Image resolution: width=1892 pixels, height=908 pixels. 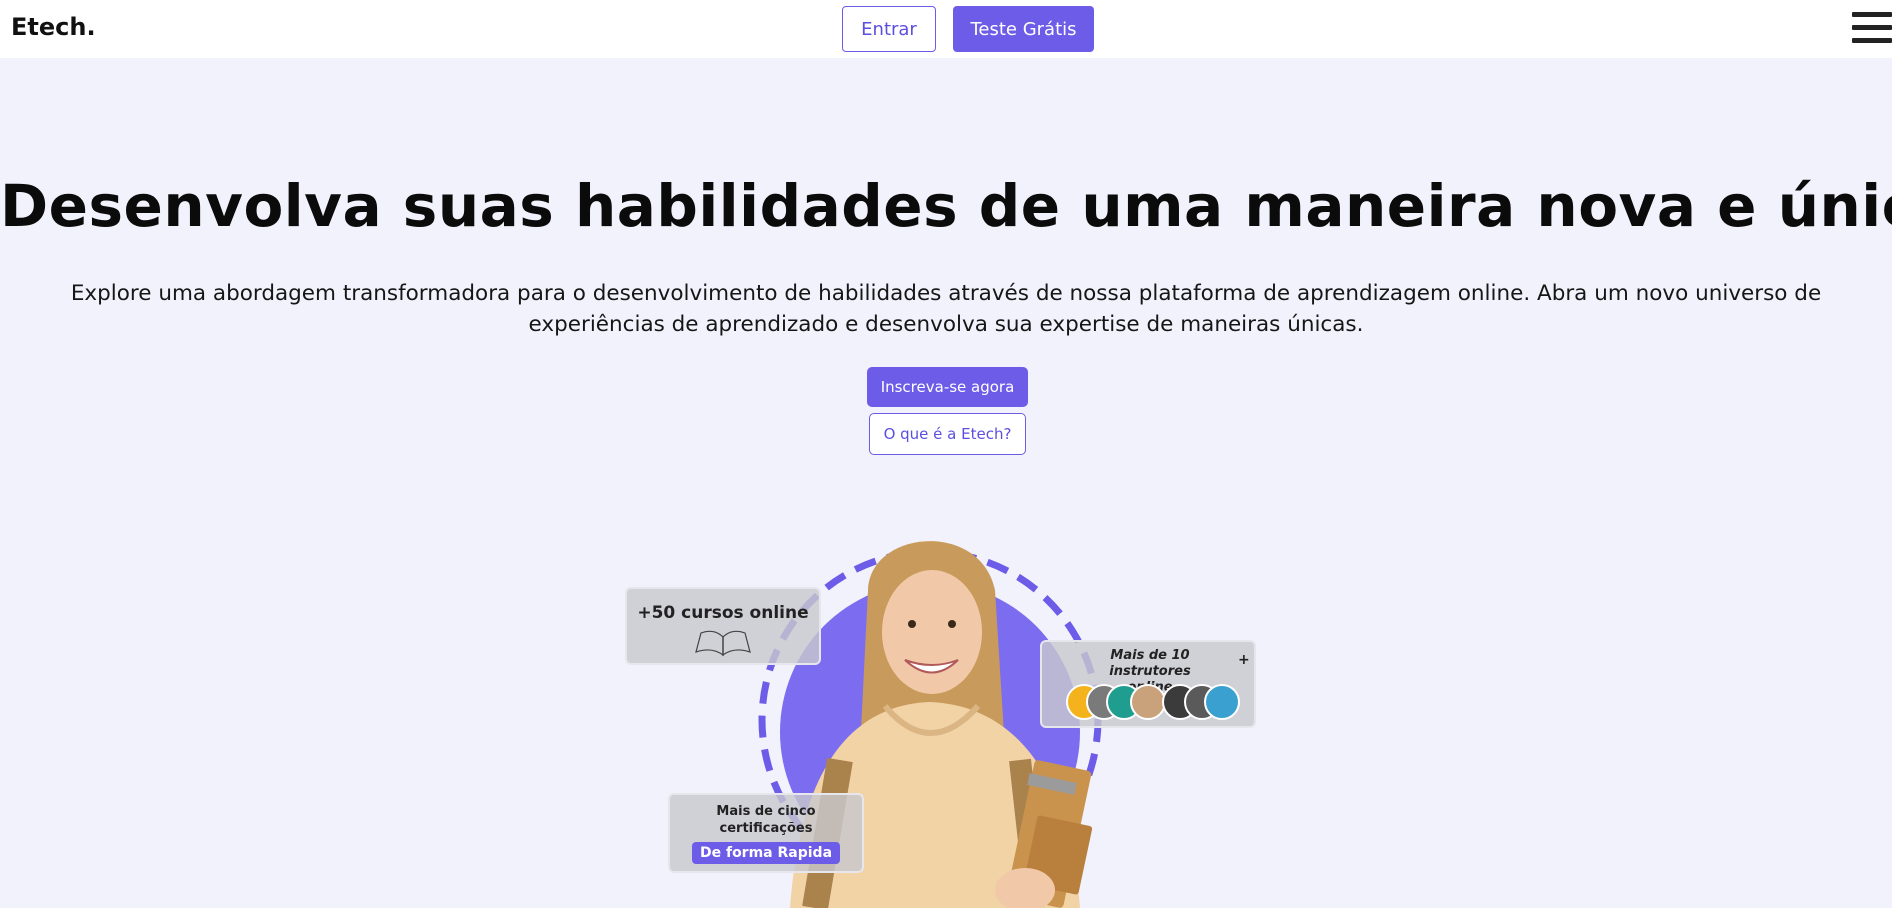 What do you see at coordinates (1872, 29) in the screenshot?
I see `hamburger-menu-icon` at bounding box center [1872, 29].